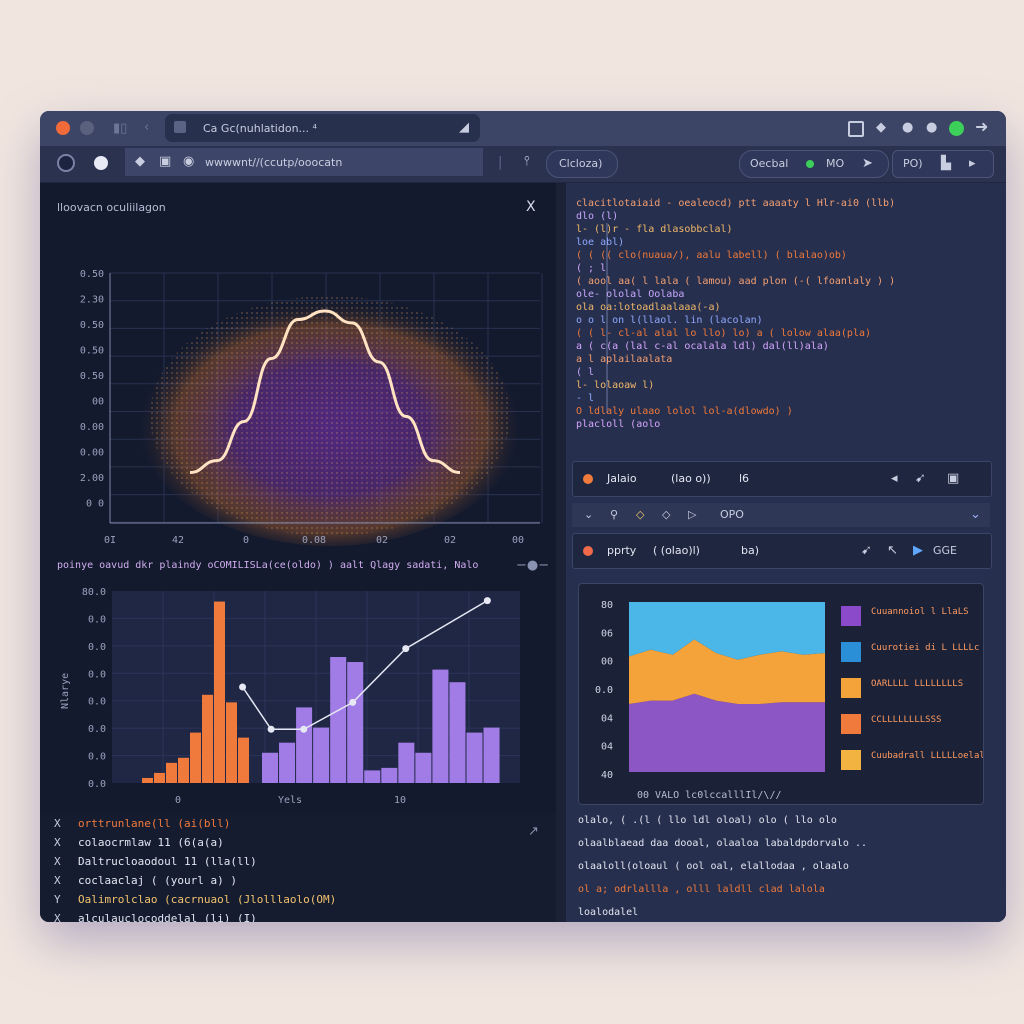 The height and width of the screenshot is (1024, 1024). What do you see at coordinates (615, 385) in the screenshot?
I see `code-line: l- lolaoaw l)` at bounding box center [615, 385].